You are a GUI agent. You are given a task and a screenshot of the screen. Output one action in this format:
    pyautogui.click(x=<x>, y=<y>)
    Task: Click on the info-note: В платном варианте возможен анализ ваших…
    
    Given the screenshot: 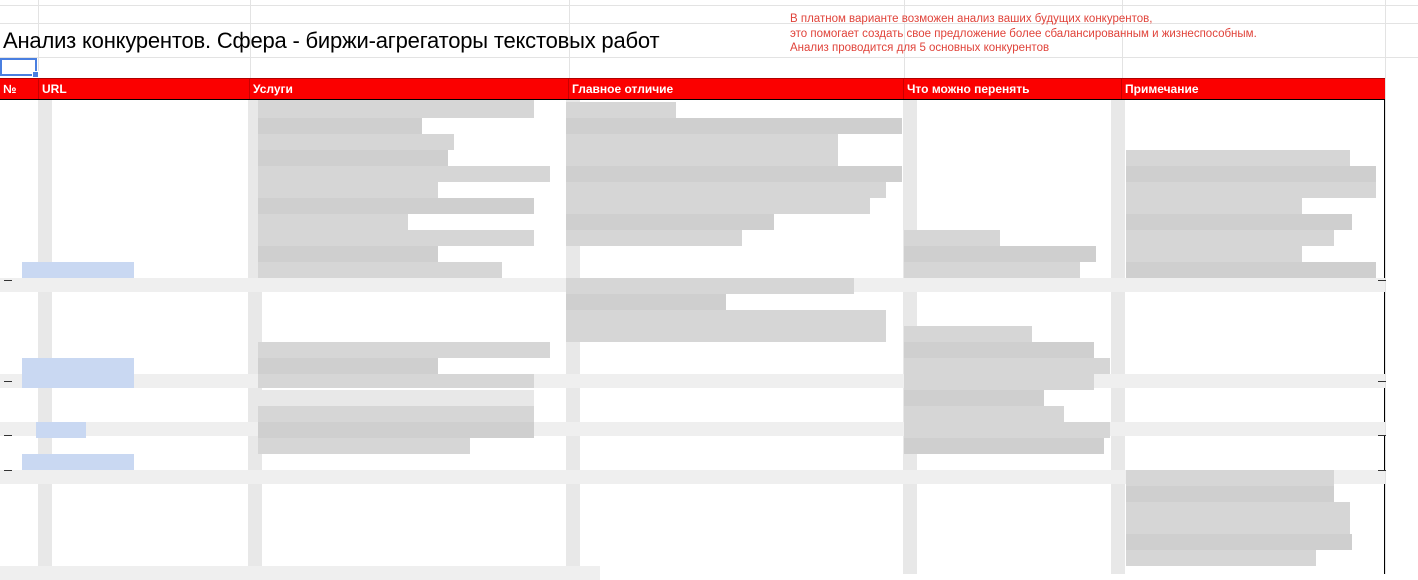 What is the action you would take?
    pyautogui.click(x=1023, y=34)
    